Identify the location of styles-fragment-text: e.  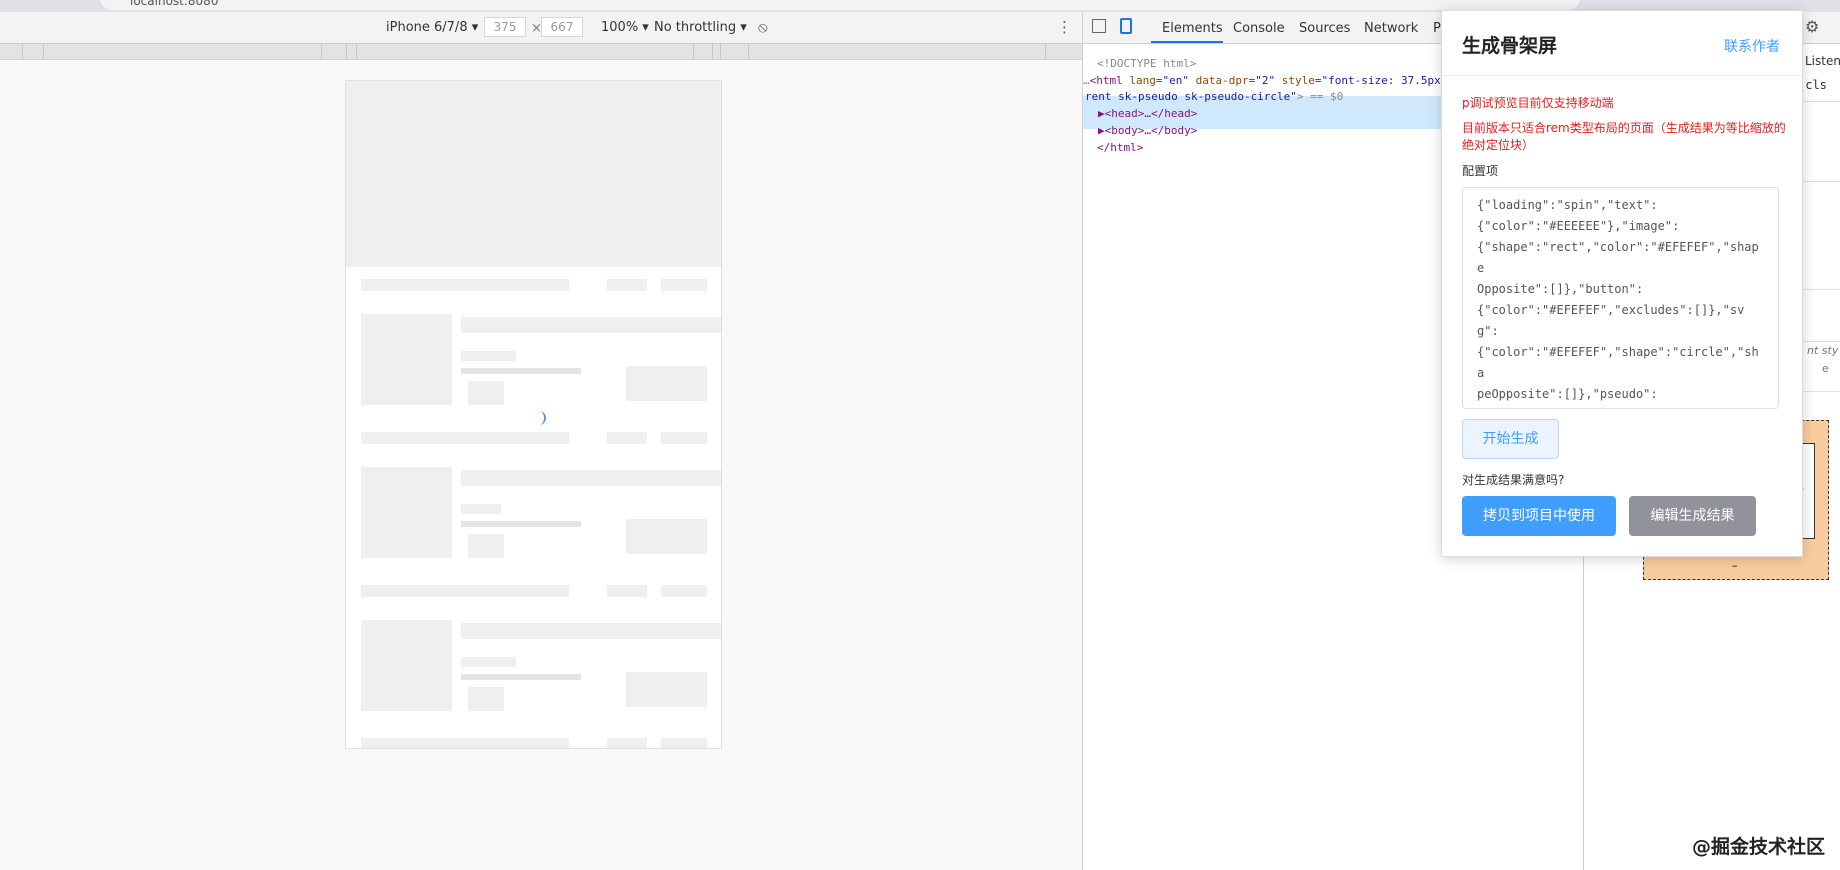
(1825, 368).